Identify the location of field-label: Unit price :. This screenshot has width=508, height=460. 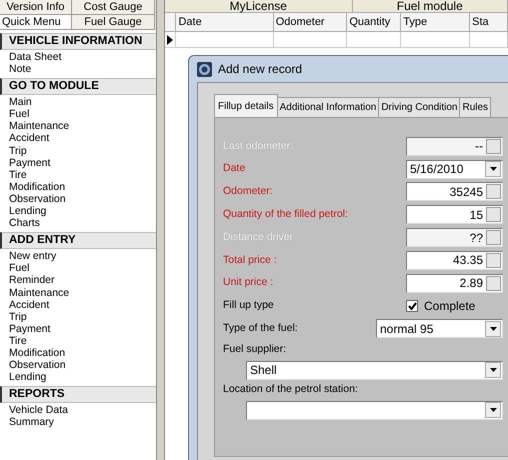
(248, 282).